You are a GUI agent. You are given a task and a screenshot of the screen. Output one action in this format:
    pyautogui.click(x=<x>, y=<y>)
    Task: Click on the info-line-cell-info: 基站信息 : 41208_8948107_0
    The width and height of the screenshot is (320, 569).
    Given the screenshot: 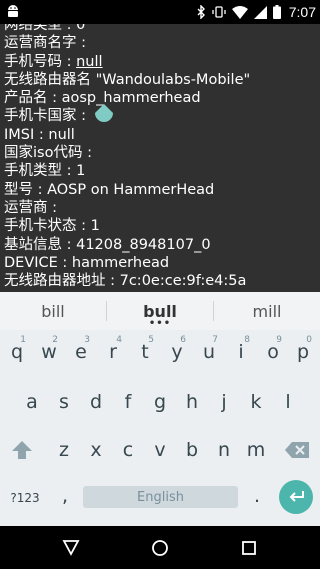 What is the action you would take?
    pyautogui.click(x=107, y=244)
    